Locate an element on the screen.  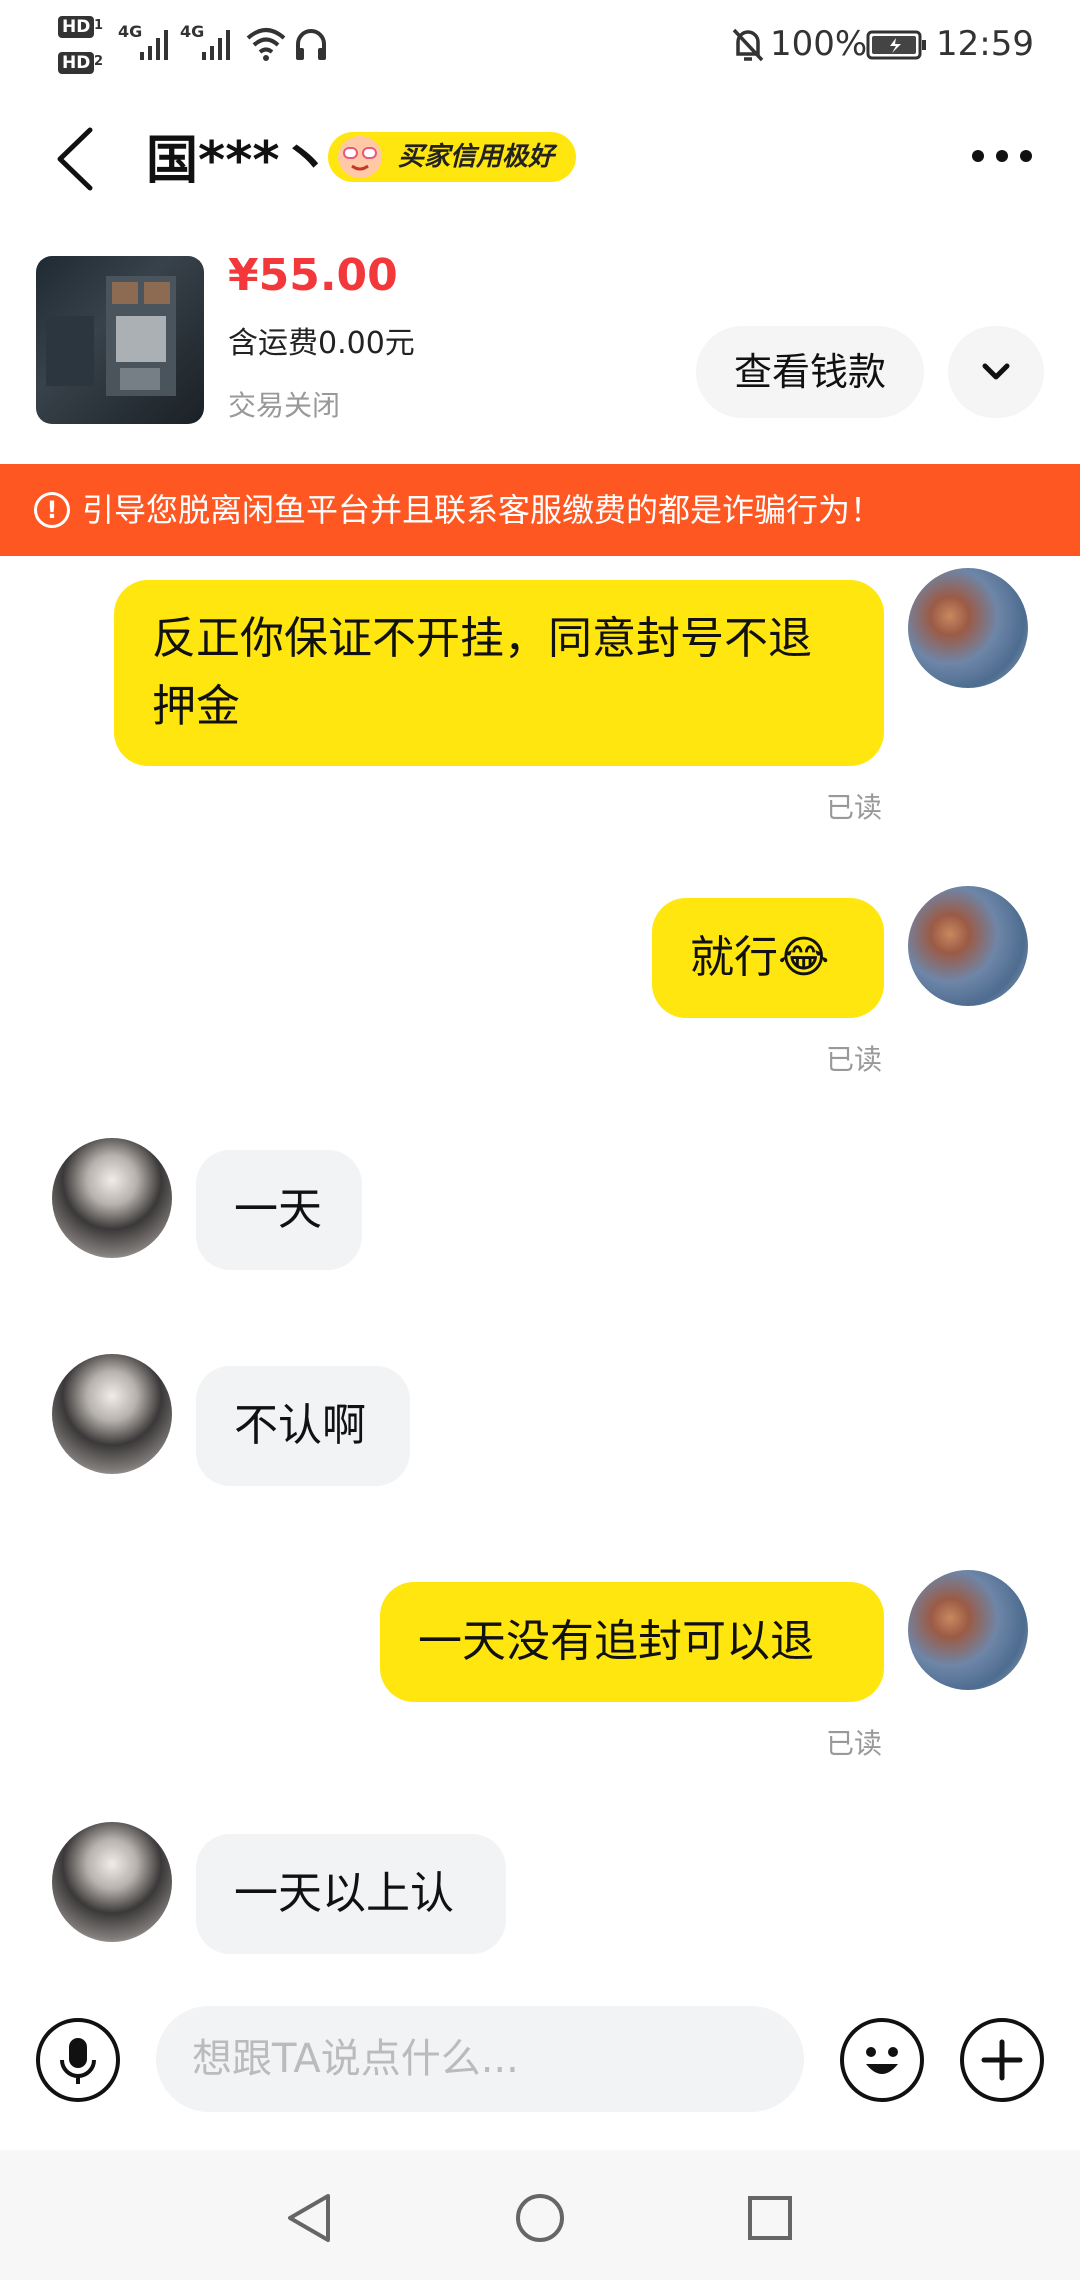
add-button is located at coordinates (1002, 2060).